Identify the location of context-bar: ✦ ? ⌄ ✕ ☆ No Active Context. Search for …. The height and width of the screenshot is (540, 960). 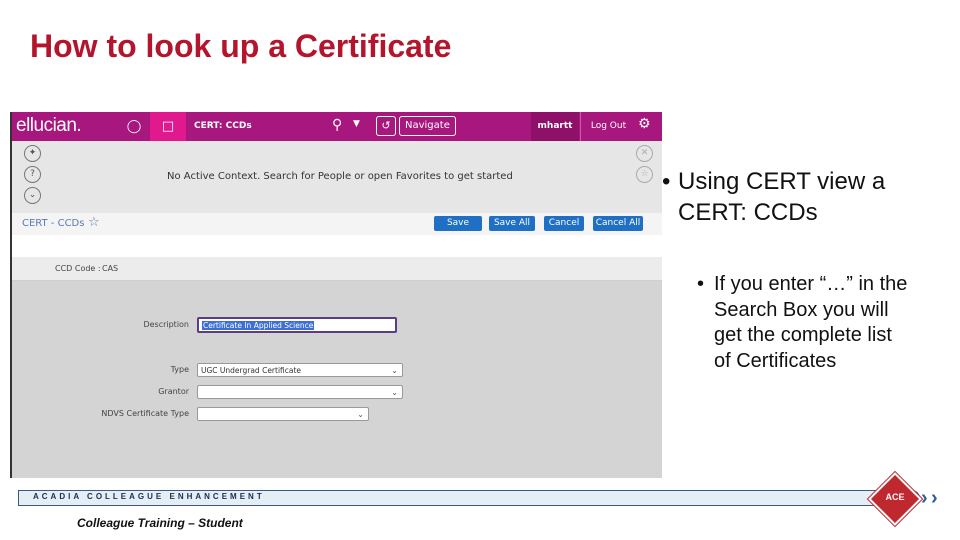
(337, 177).